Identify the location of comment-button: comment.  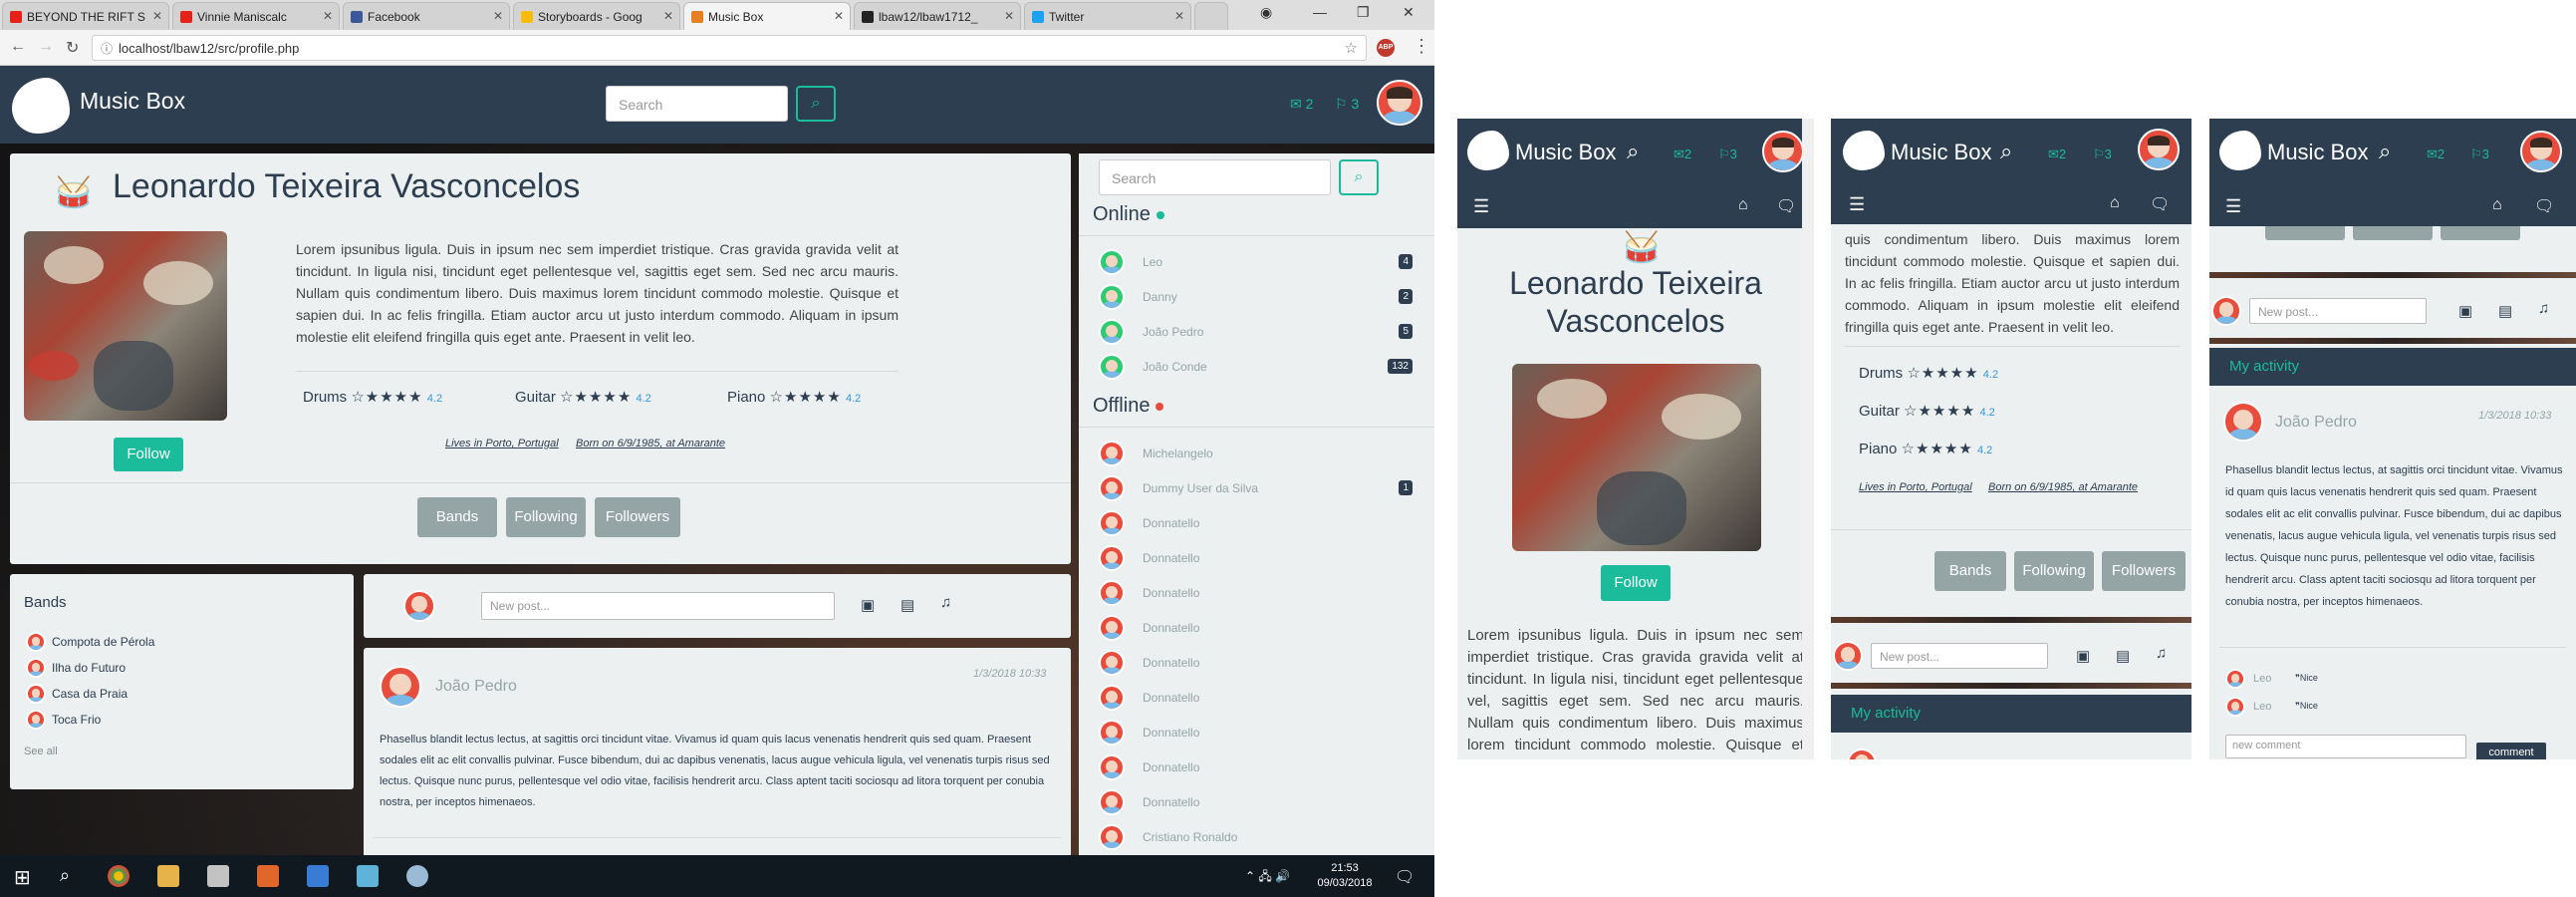
(2511, 751).